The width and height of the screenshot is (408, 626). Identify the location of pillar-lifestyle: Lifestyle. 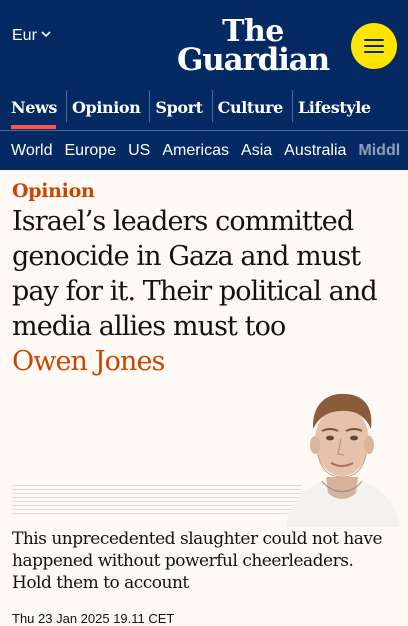
(333, 106).